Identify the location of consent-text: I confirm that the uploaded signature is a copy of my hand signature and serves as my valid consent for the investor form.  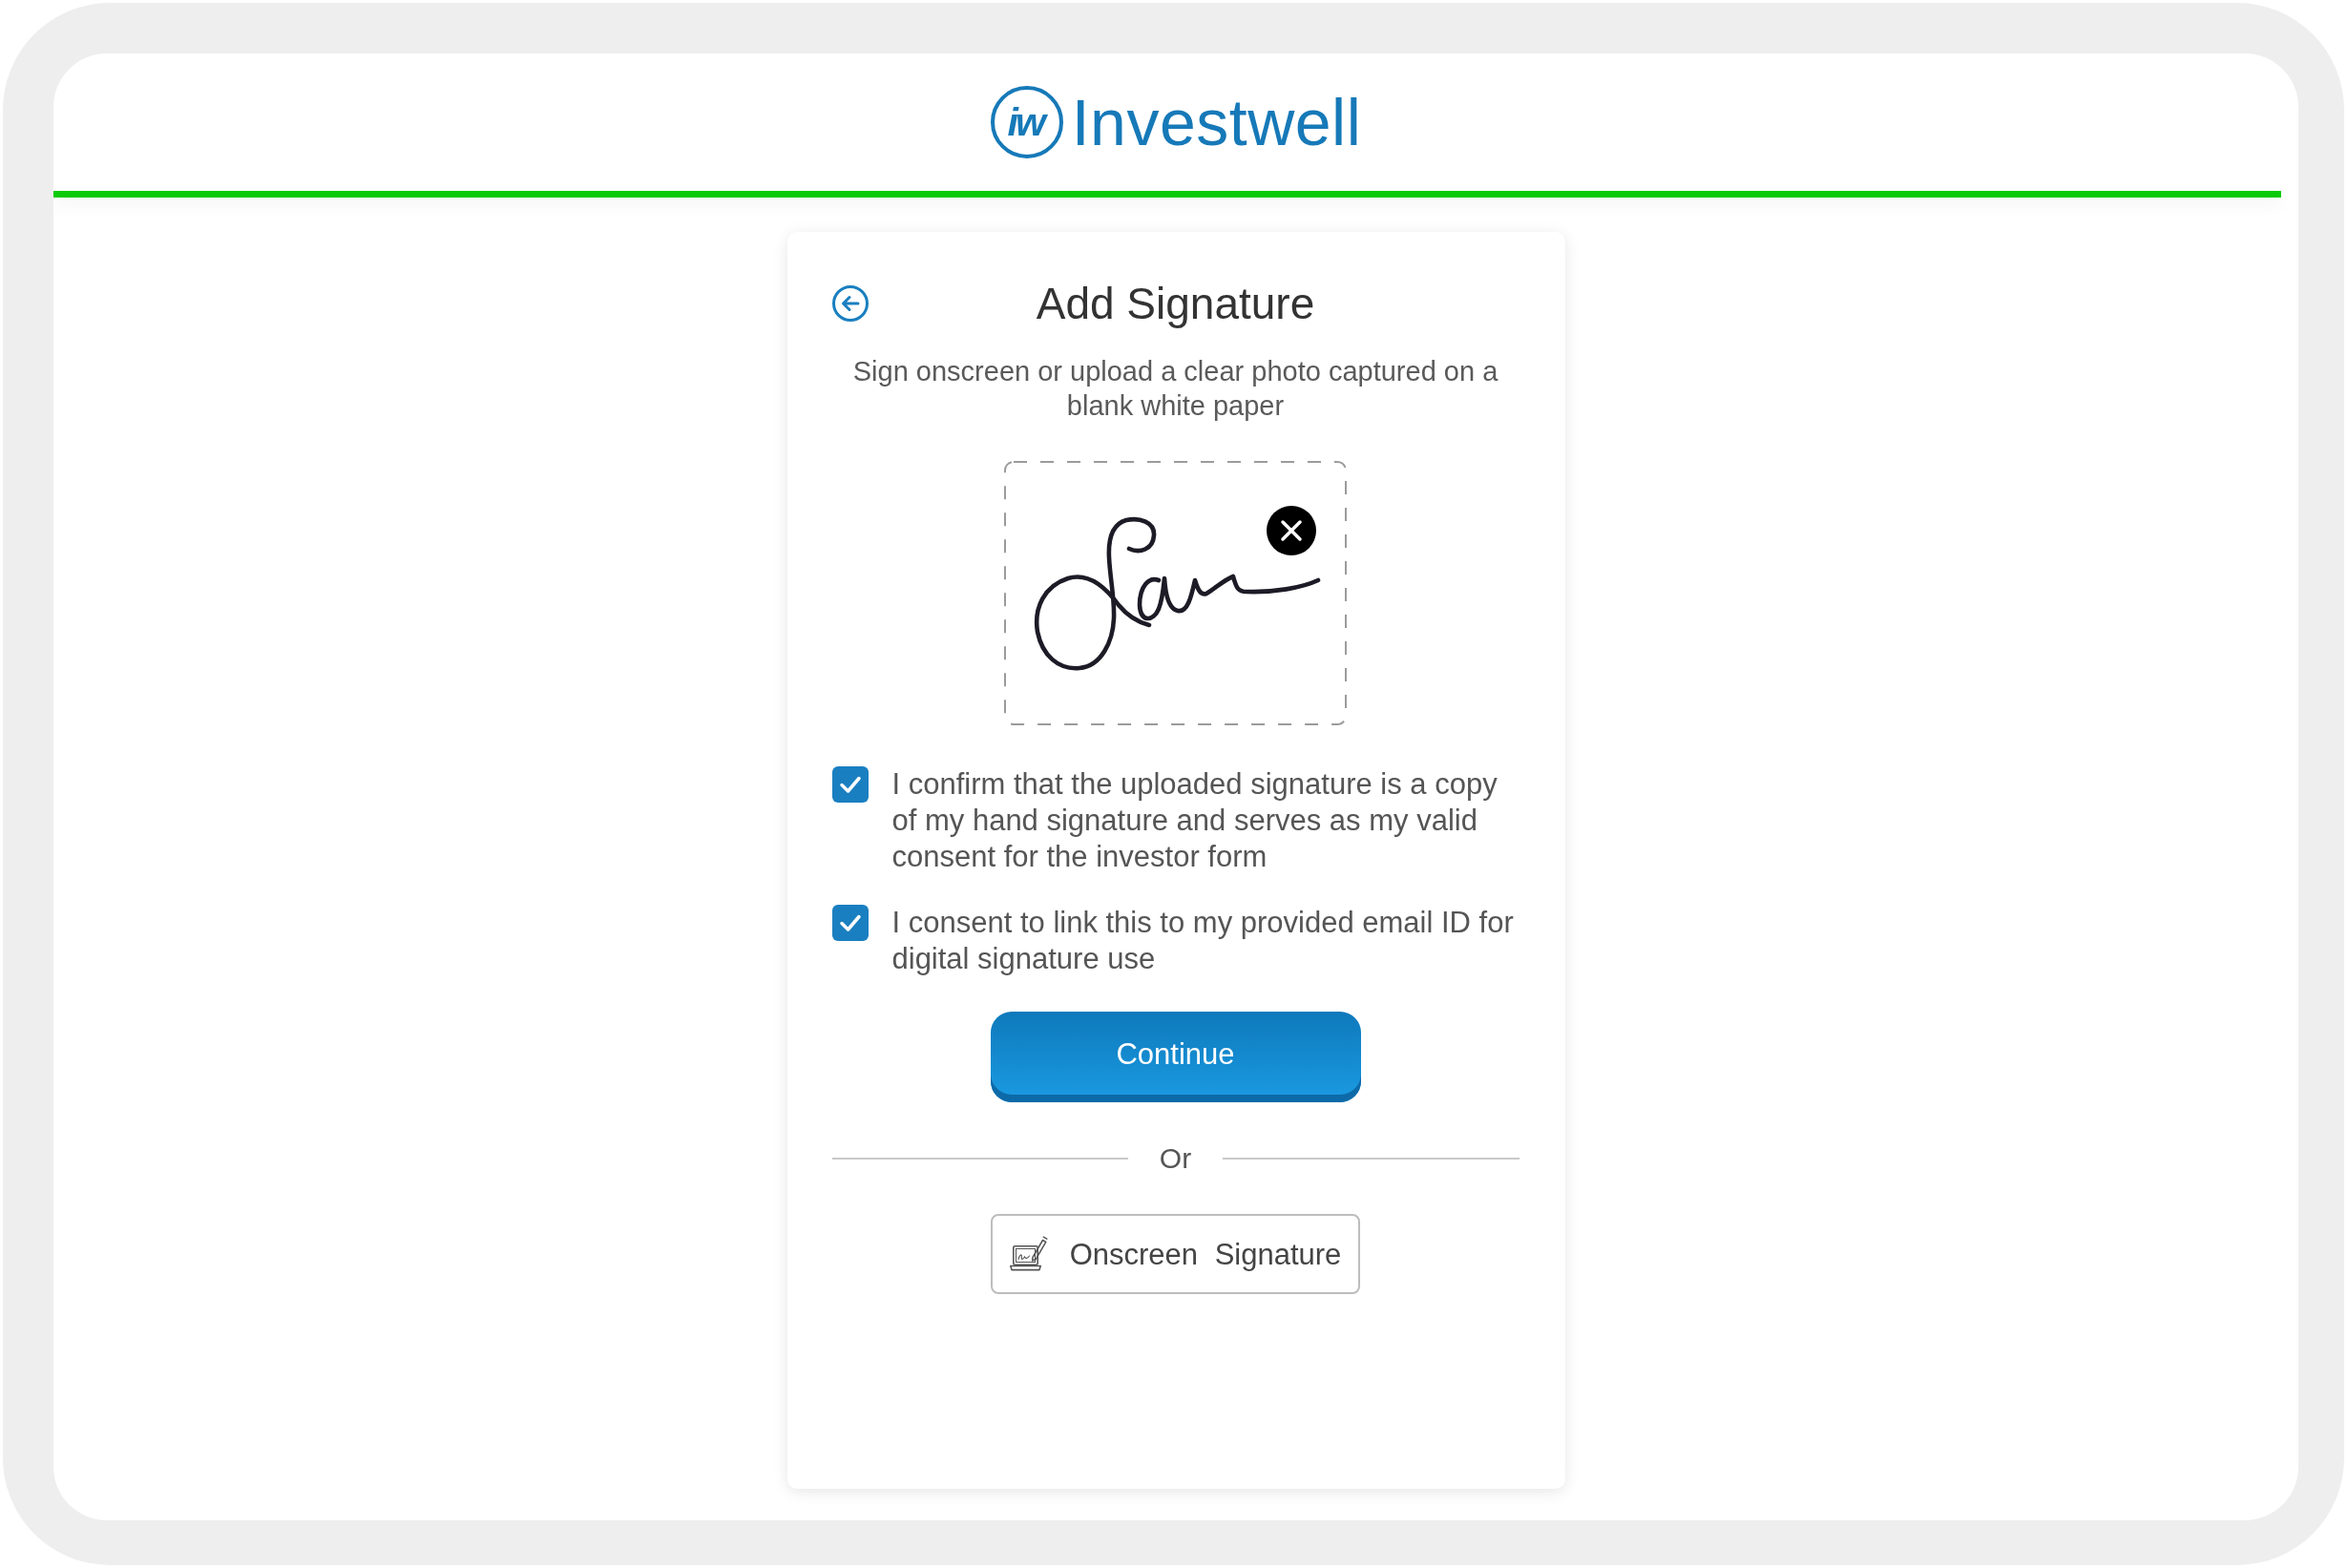
(1194, 820).